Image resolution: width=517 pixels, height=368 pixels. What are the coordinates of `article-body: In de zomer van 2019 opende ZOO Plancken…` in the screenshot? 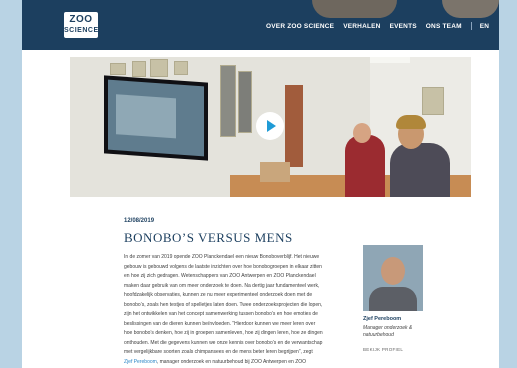 It's located at (238, 310).